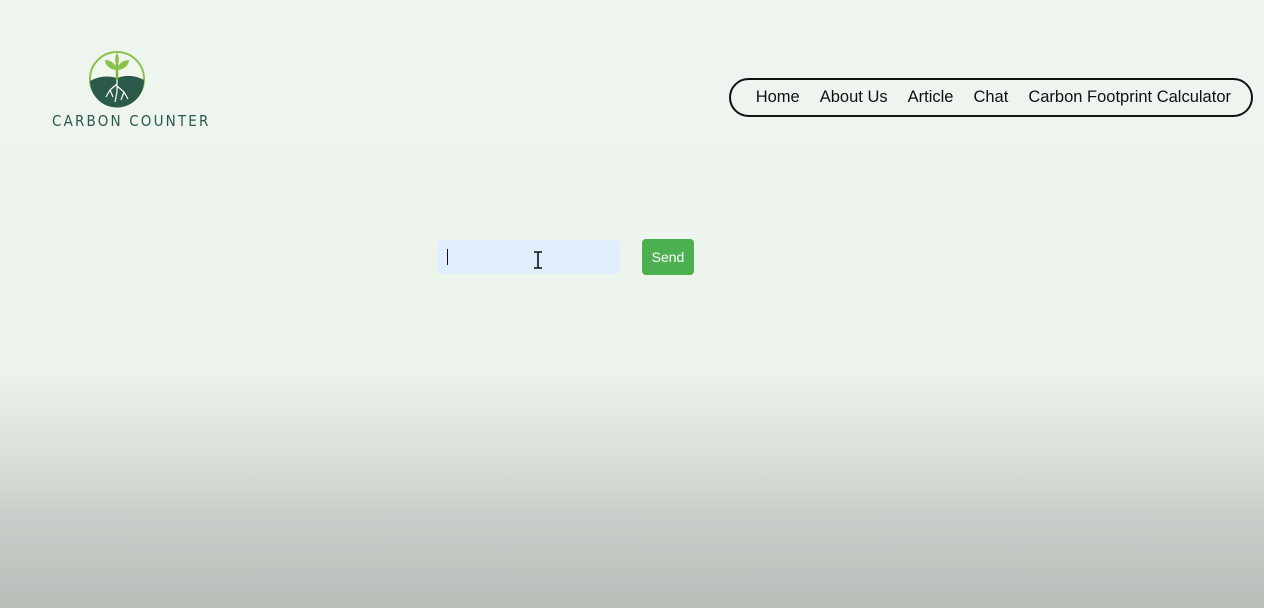 The width and height of the screenshot is (1264, 608). I want to click on logo: CARBON COUNTER, so click(130, 92).